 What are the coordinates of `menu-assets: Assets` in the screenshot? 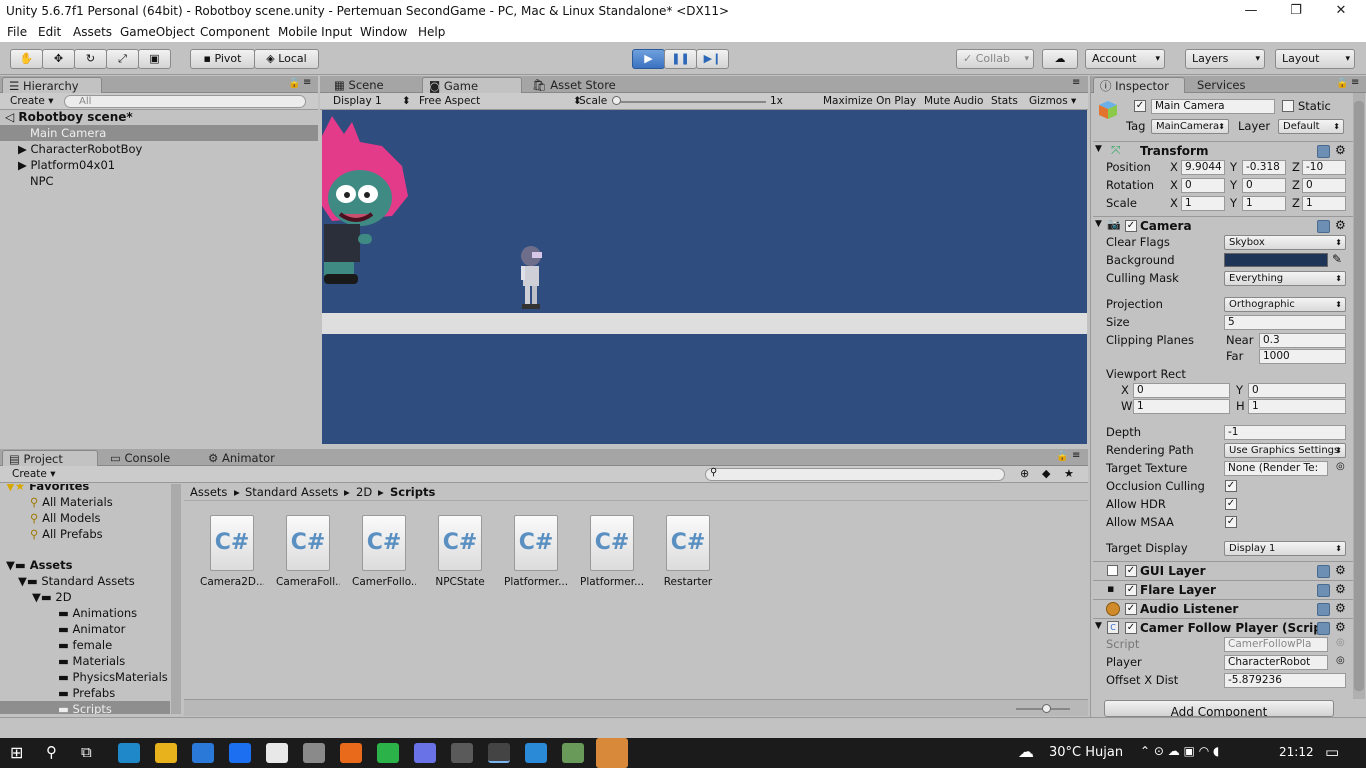 It's located at (92, 32).